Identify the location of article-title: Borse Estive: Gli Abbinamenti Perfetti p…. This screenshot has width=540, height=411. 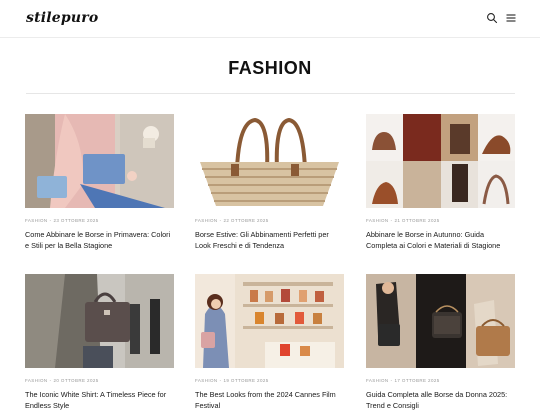
(269, 240).